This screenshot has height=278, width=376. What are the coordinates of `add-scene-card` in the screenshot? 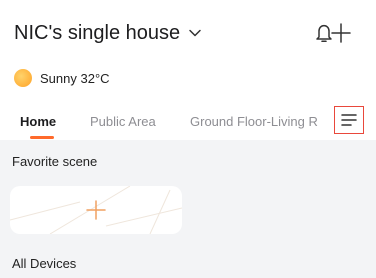 It's located at (96, 210).